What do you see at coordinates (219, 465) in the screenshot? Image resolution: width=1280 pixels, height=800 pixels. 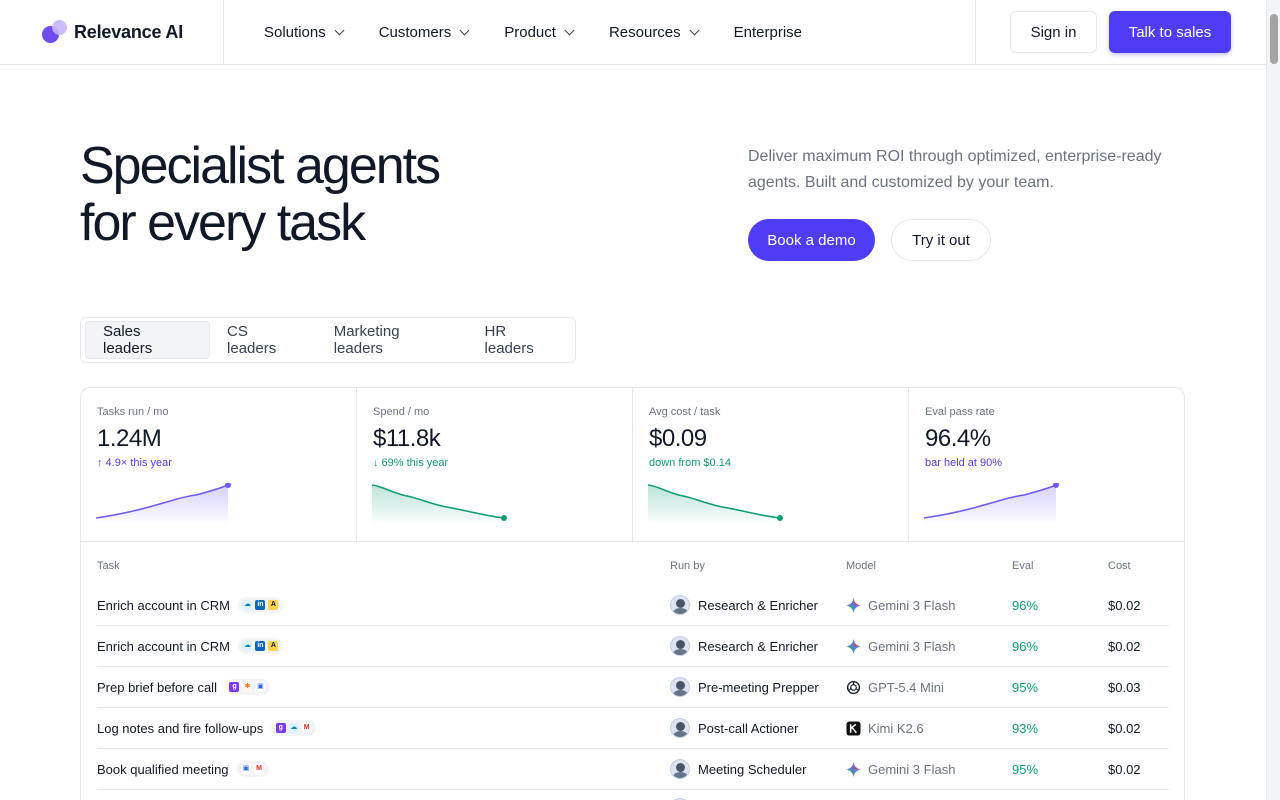 I see `stat-card: Tasks run / mo 1.24M ↑ 4.9× this year` at bounding box center [219, 465].